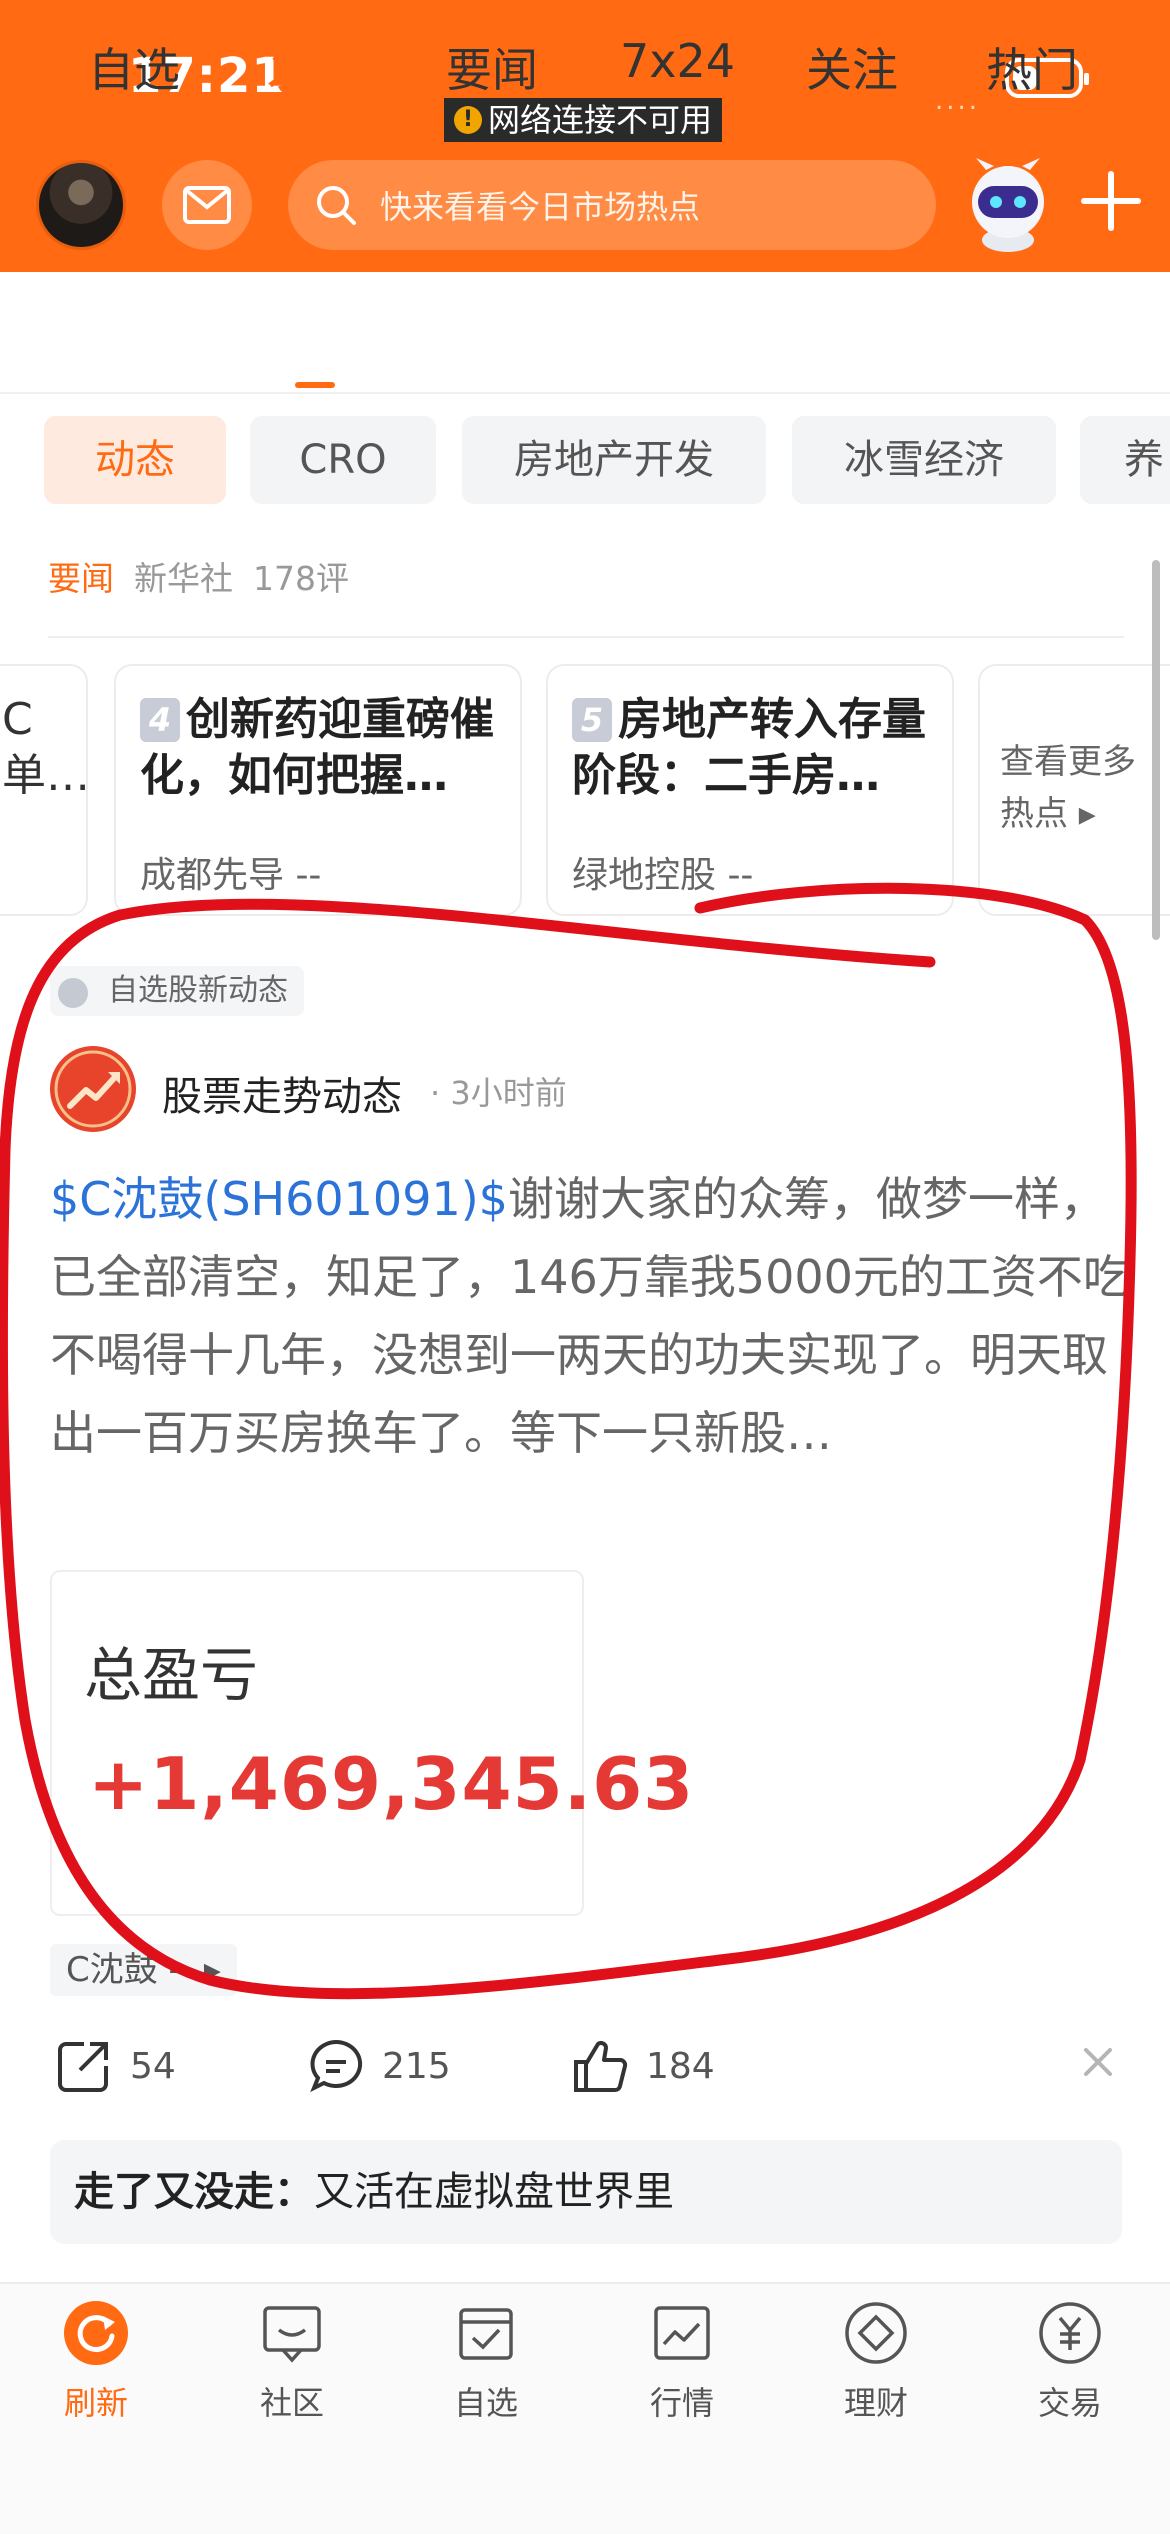  Describe the element at coordinates (314, 67) in the screenshot. I see `tab-discover: 发现` at that location.